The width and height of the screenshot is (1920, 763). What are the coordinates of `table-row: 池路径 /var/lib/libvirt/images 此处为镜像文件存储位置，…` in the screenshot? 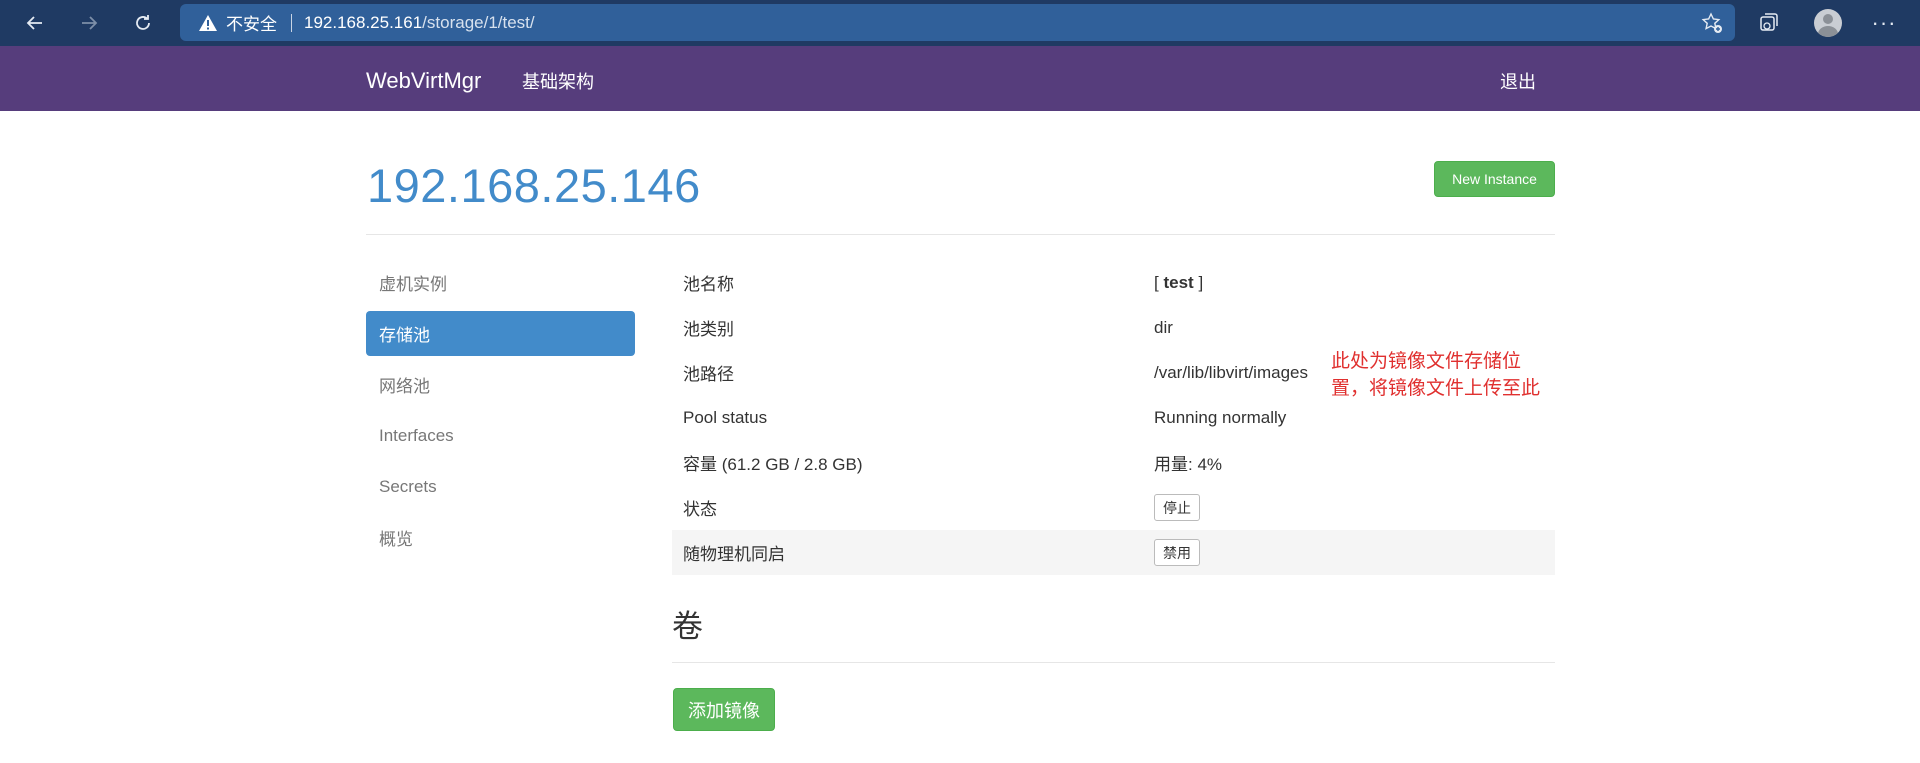 It's located at (1113, 374).